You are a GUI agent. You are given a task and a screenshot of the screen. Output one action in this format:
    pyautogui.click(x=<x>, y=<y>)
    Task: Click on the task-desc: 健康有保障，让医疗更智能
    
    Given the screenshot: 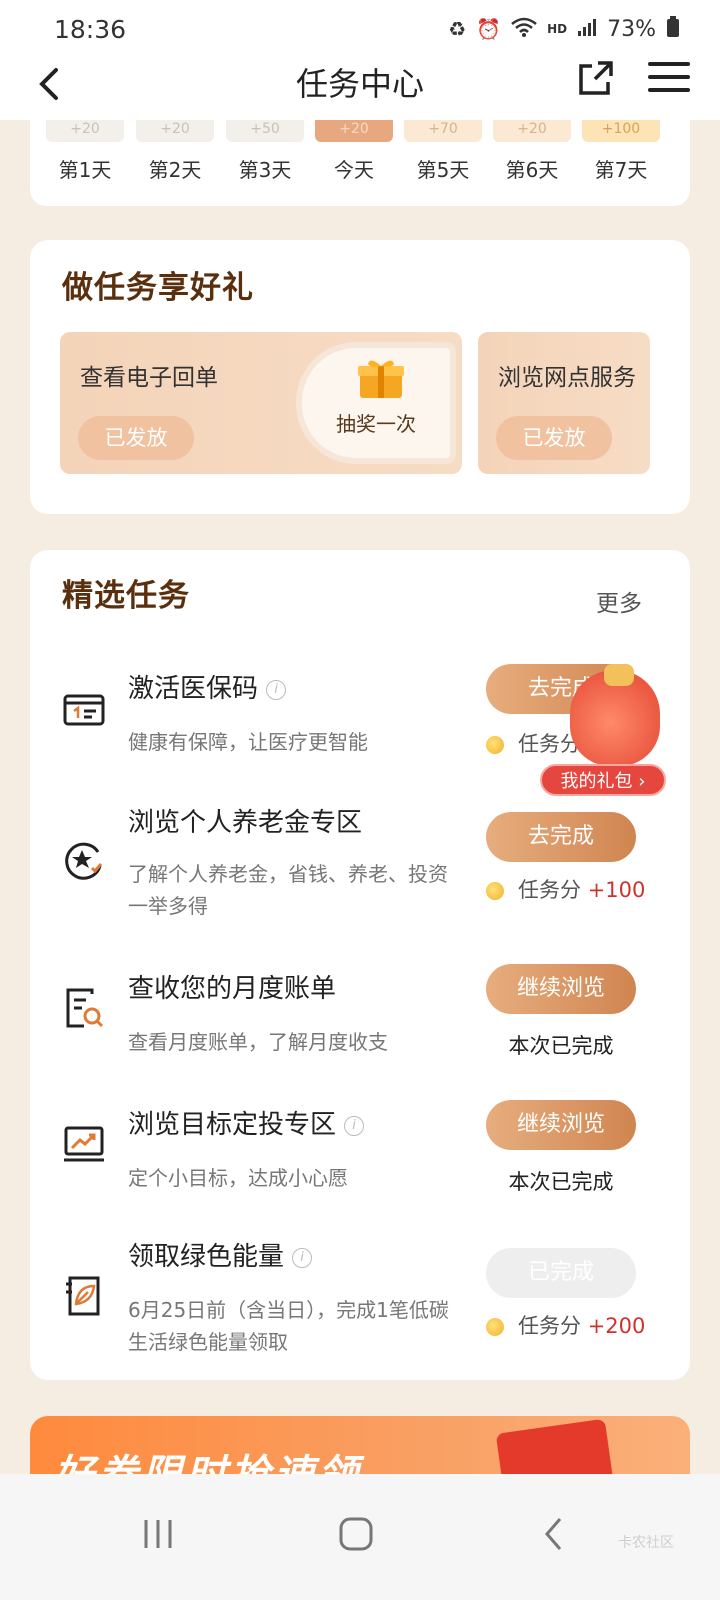 What is the action you would take?
    pyautogui.click(x=248, y=742)
    